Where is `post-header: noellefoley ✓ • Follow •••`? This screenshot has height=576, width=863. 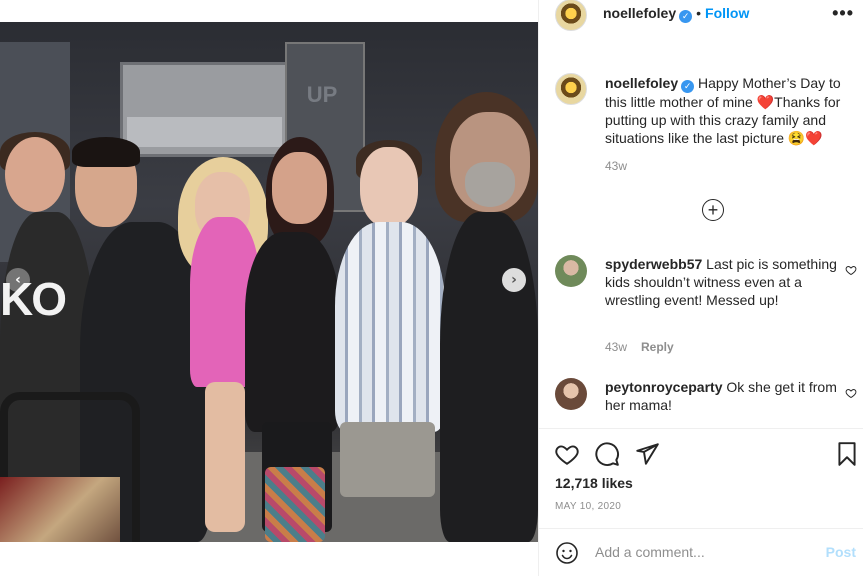 post-header: noellefoley ✓ • Follow ••• is located at coordinates (701, 15).